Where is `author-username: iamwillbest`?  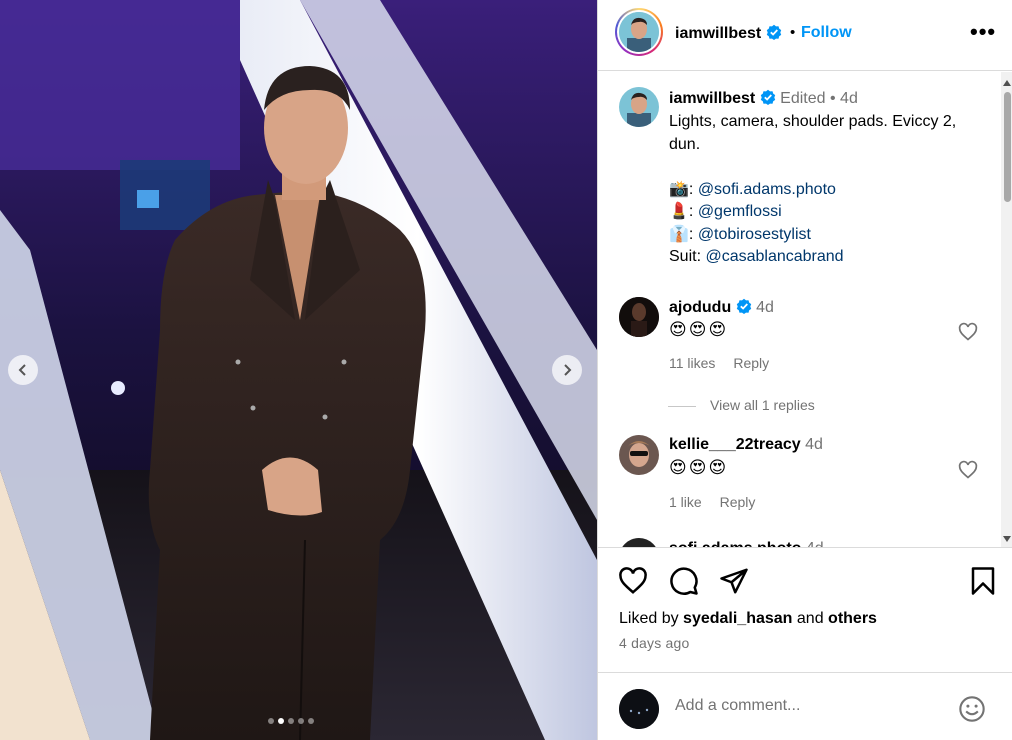 author-username: iamwillbest is located at coordinates (728, 33).